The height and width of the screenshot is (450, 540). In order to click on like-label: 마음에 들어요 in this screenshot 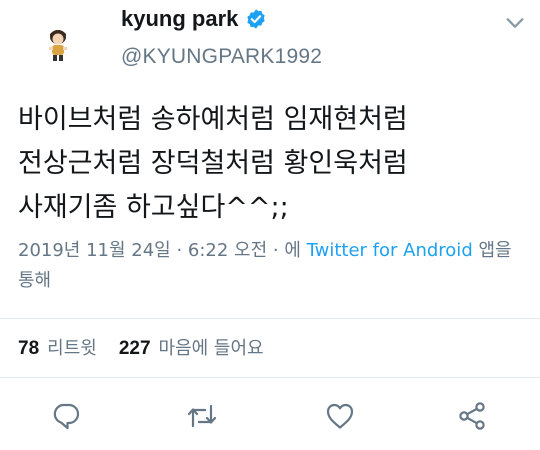, I will do `click(211, 347)`.